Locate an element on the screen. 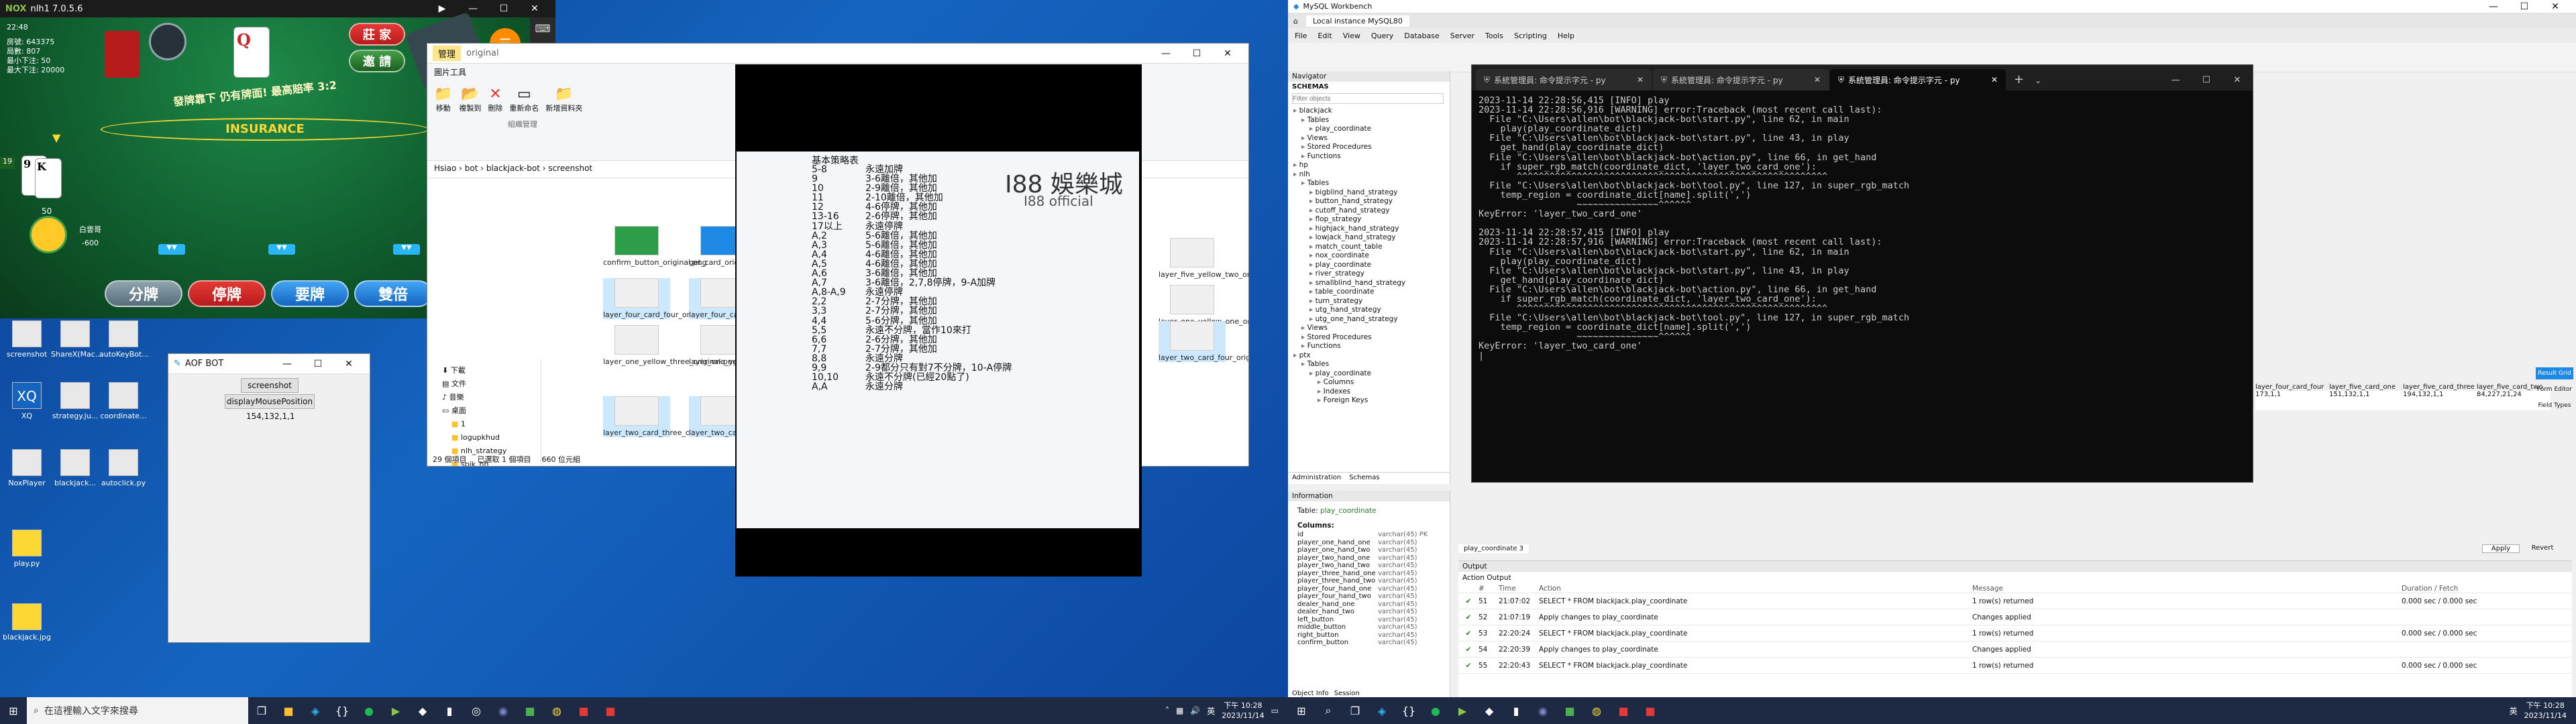 The height and width of the screenshot is (724, 2576). desktop-icon: screenshot is located at coordinates (27, 339).